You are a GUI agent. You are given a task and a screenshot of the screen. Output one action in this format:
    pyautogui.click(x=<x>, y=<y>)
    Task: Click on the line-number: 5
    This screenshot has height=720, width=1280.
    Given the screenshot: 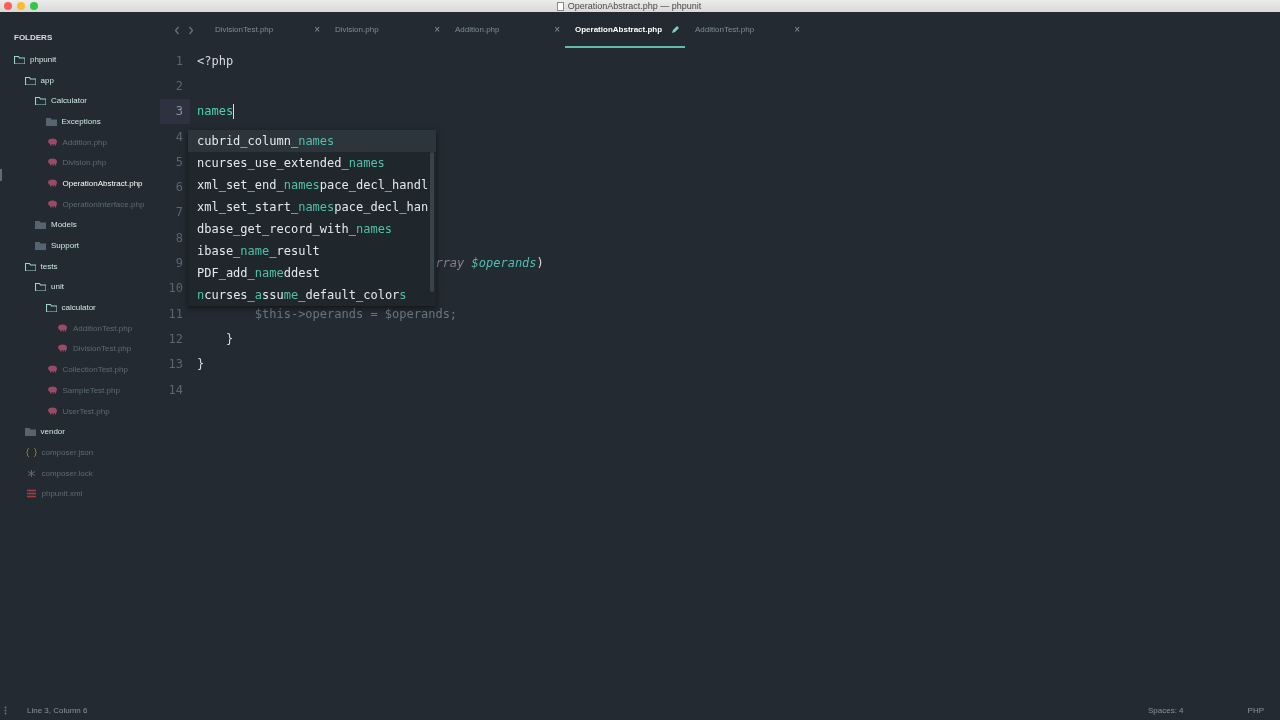 What is the action you would take?
    pyautogui.click(x=179, y=162)
    